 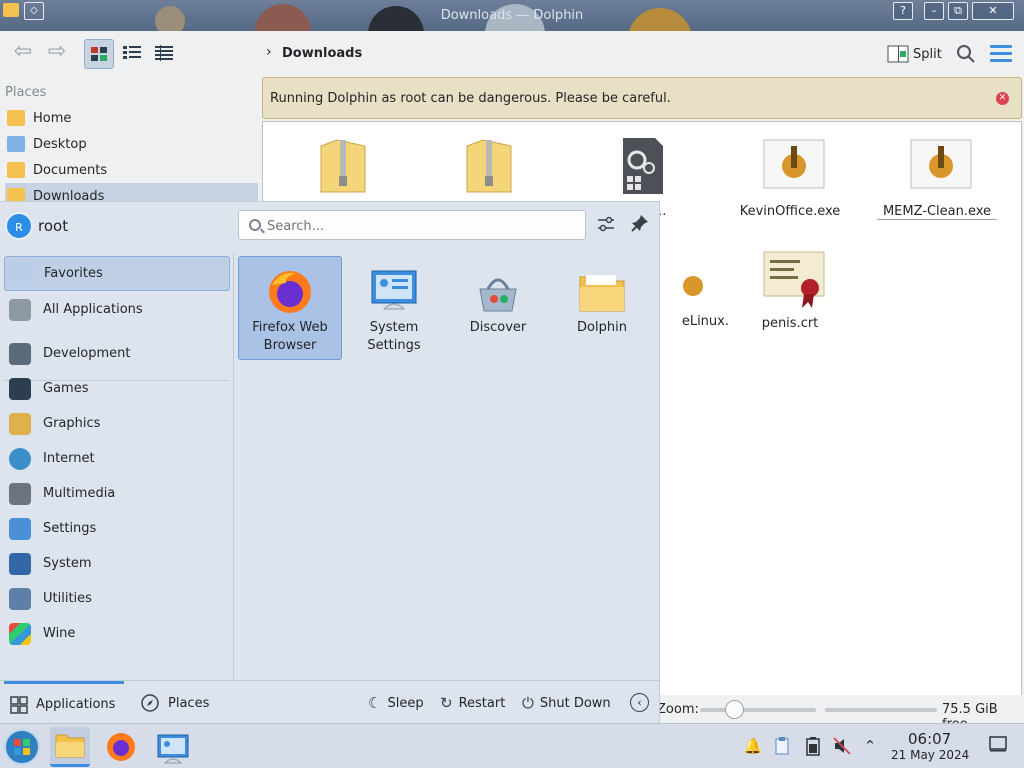 What do you see at coordinates (934, 11) in the screenshot?
I see `minimize-button: –` at bounding box center [934, 11].